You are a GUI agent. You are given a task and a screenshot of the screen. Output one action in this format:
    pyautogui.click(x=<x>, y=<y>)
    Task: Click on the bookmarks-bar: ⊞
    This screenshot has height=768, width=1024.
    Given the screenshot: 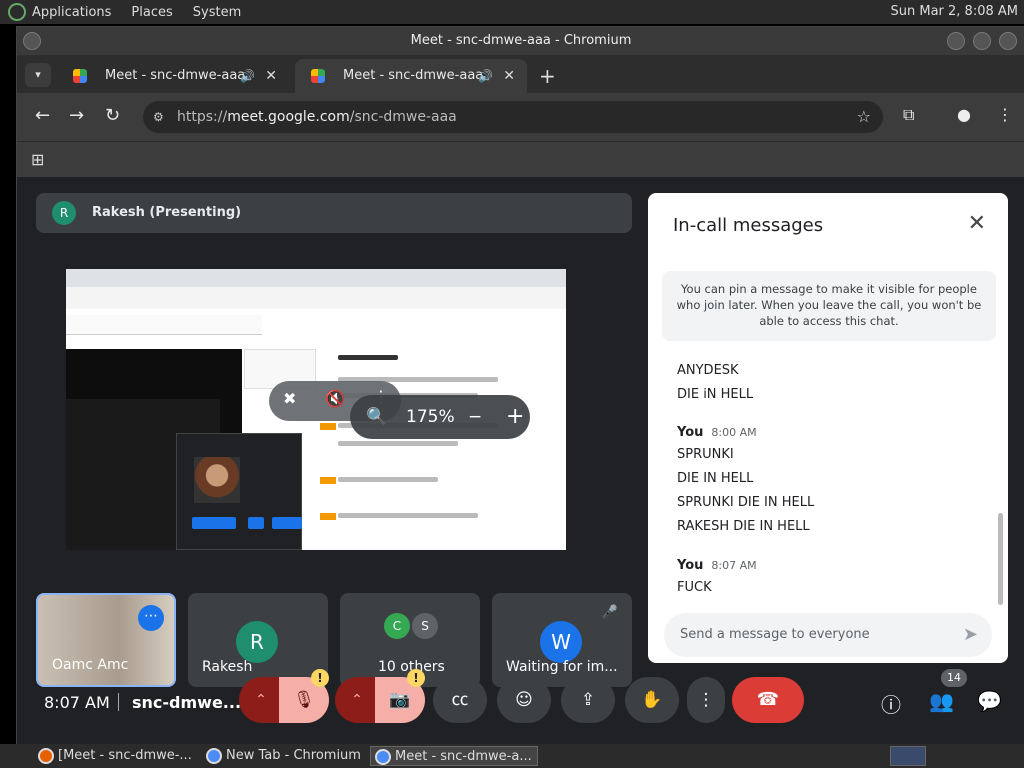 What is the action you would take?
    pyautogui.click(x=520, y=159)
    